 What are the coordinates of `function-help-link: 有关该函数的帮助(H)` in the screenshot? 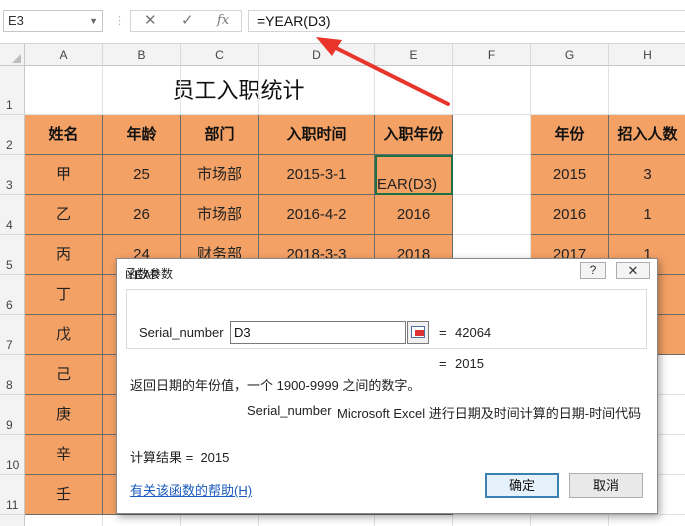 It's located at (191, 489).